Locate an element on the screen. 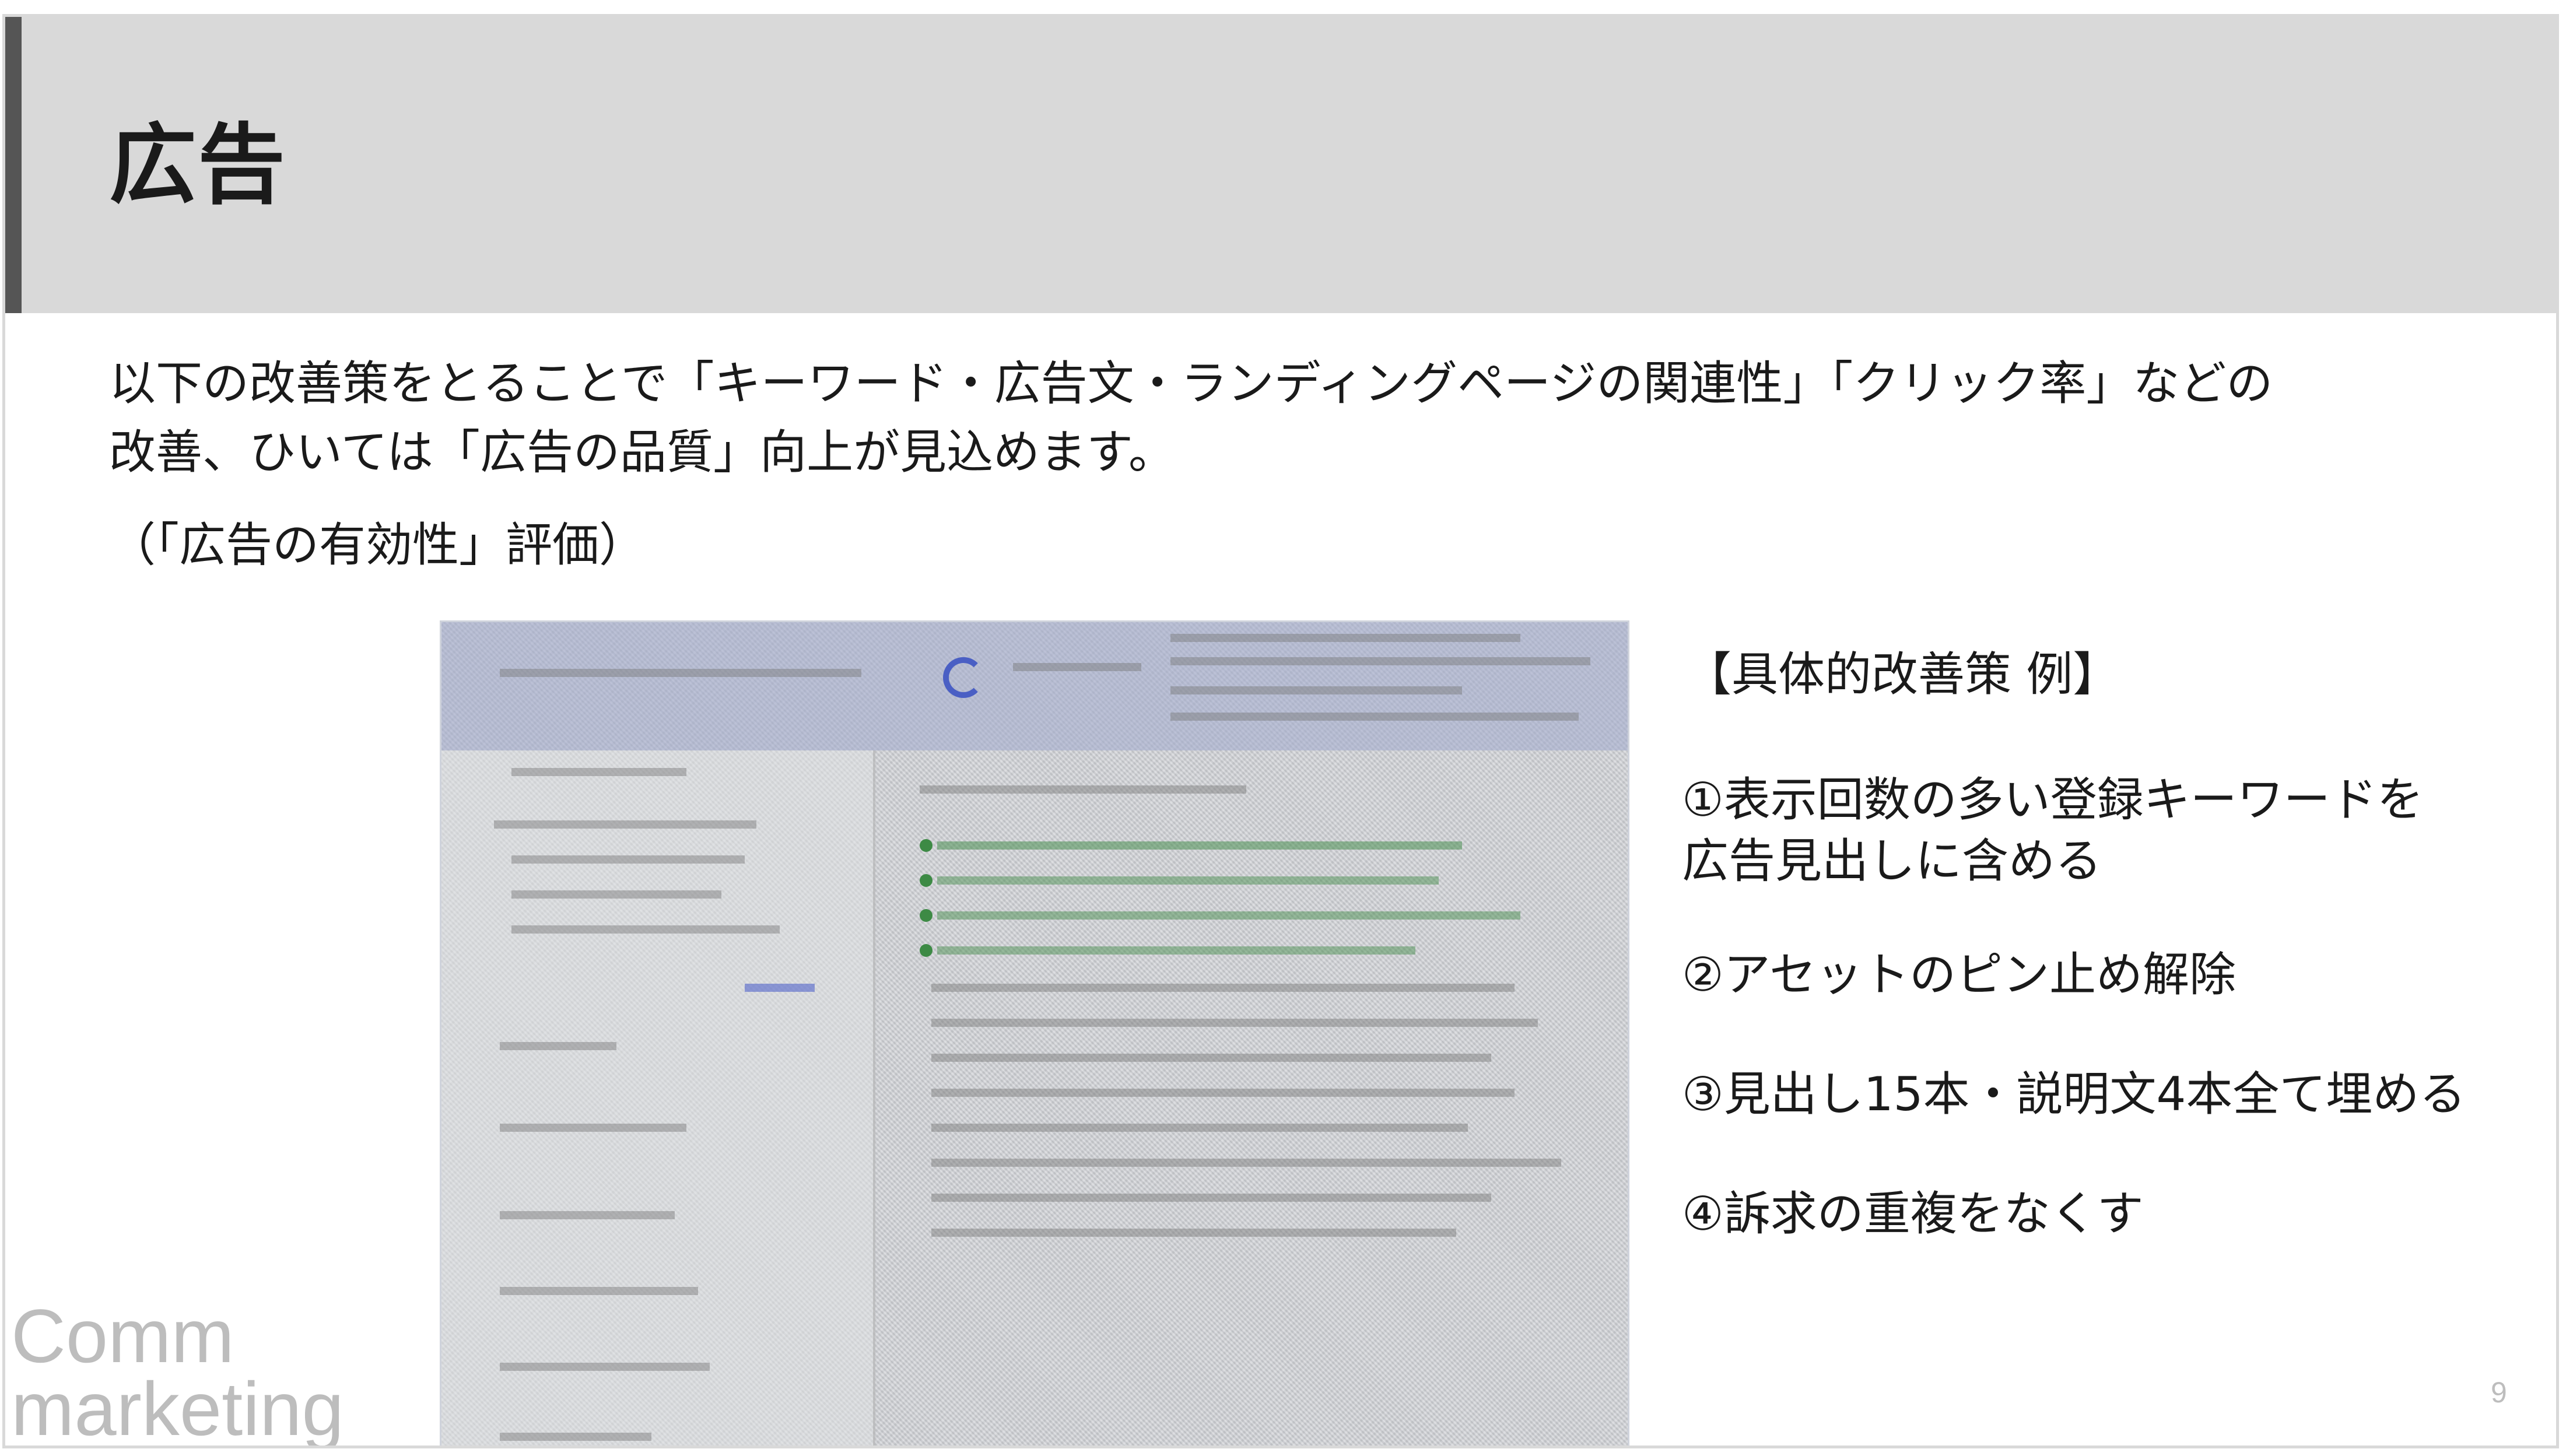 This screenshot has width=2566, height=1456. tips-heading: 【具体的改善策 例】 is located at coordinates (1902, 674).